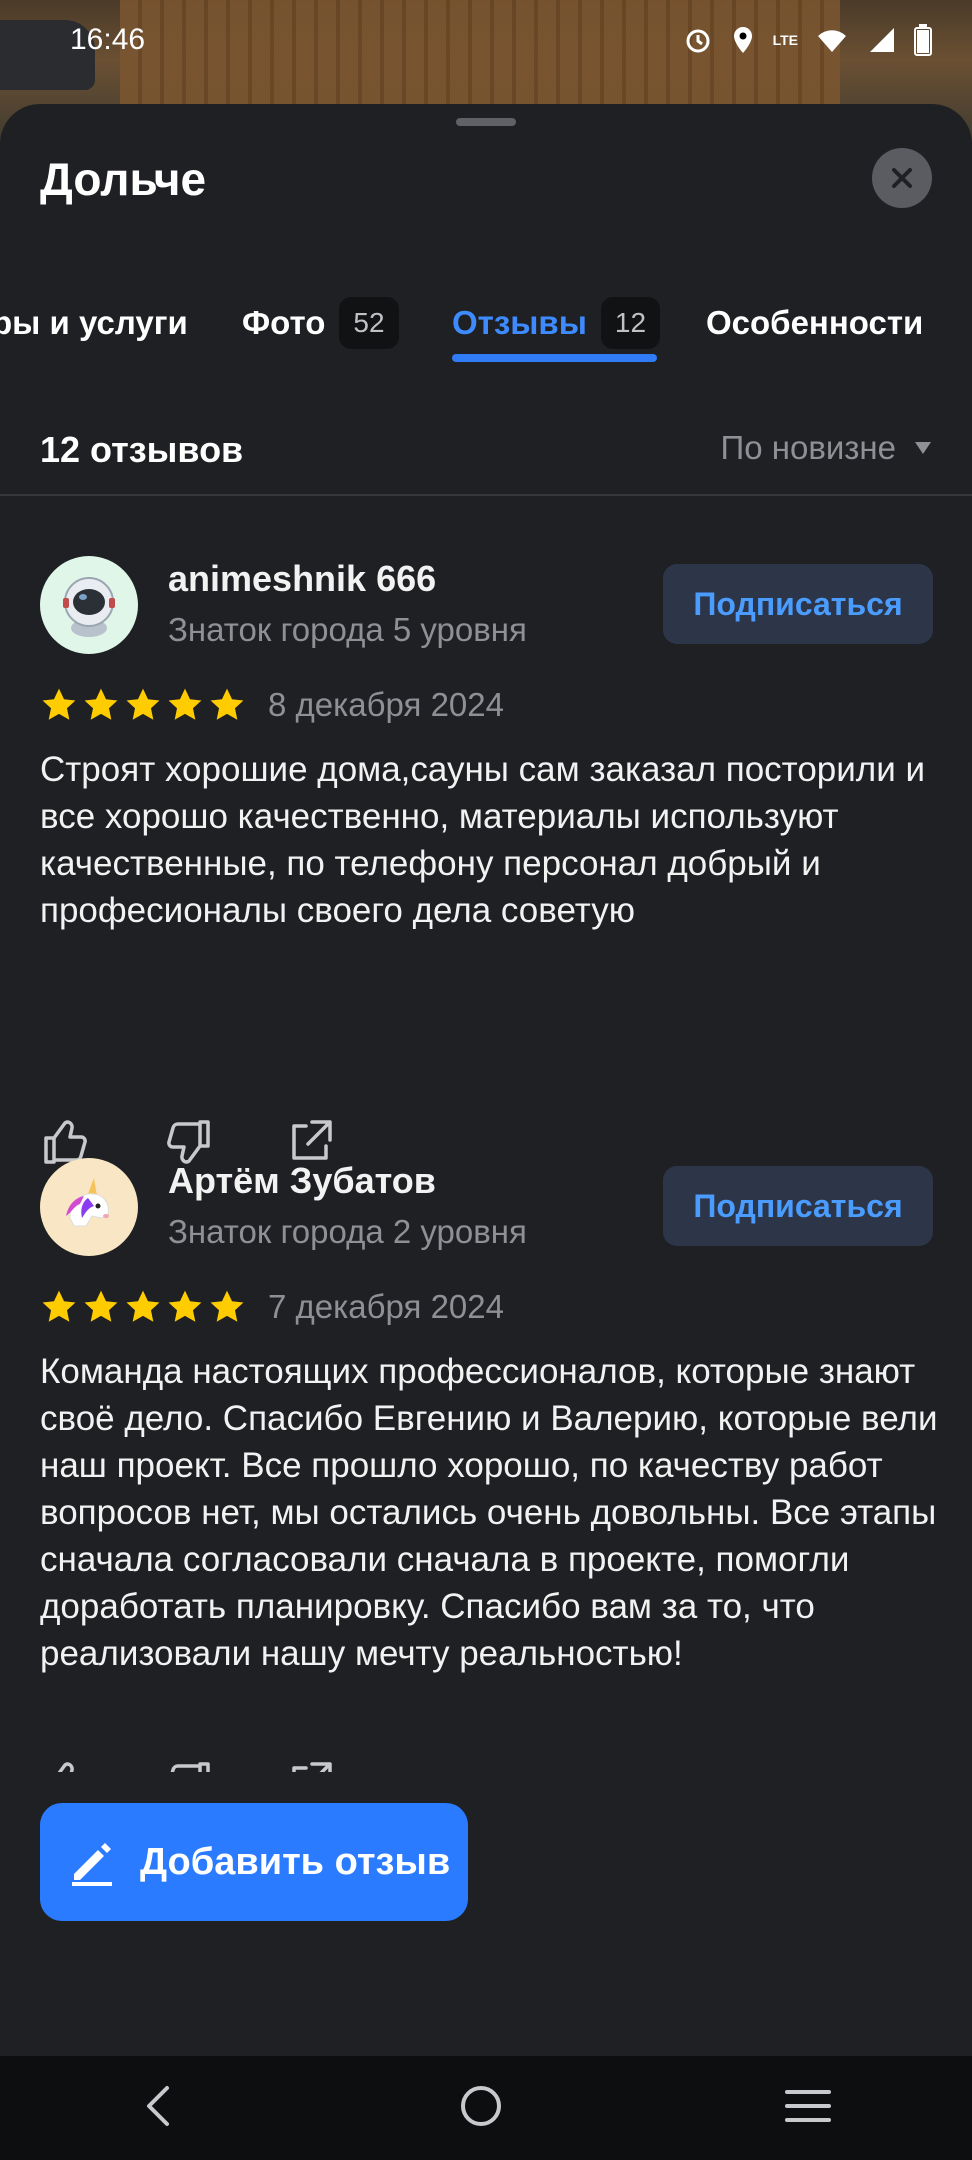 Image resolution: width=972 pixels, height=2160 pixels. Describe the element at coordinates (519, 322) in the screenshot. I see `tab-label: Отзывы` at that location.